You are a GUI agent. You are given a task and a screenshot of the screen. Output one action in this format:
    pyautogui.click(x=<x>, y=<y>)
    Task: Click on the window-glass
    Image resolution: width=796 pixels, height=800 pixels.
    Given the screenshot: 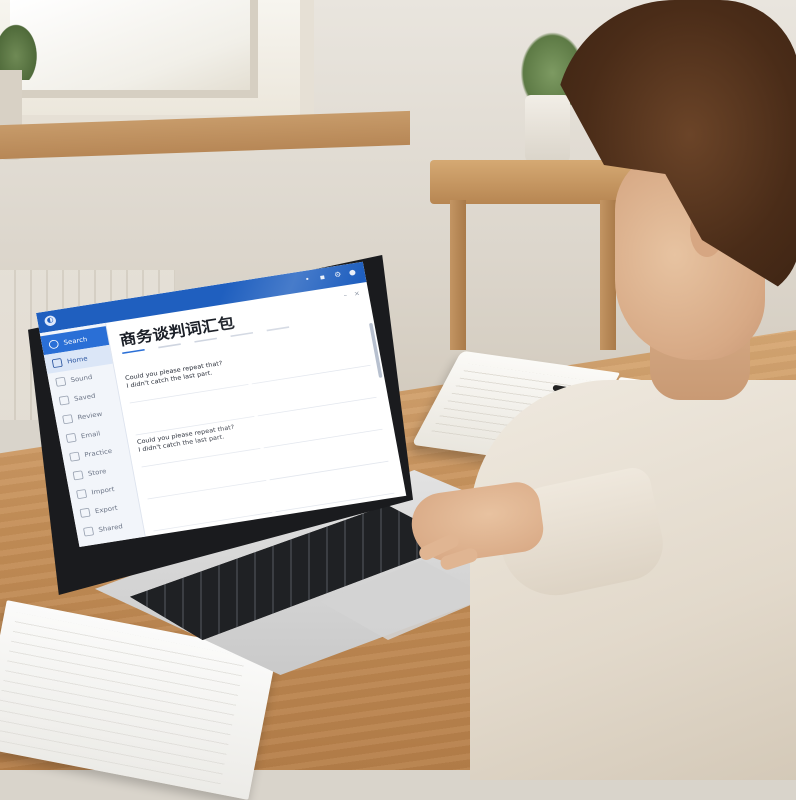 What is the action you would take?
    pyautogui.click(x=134, y=49)
    